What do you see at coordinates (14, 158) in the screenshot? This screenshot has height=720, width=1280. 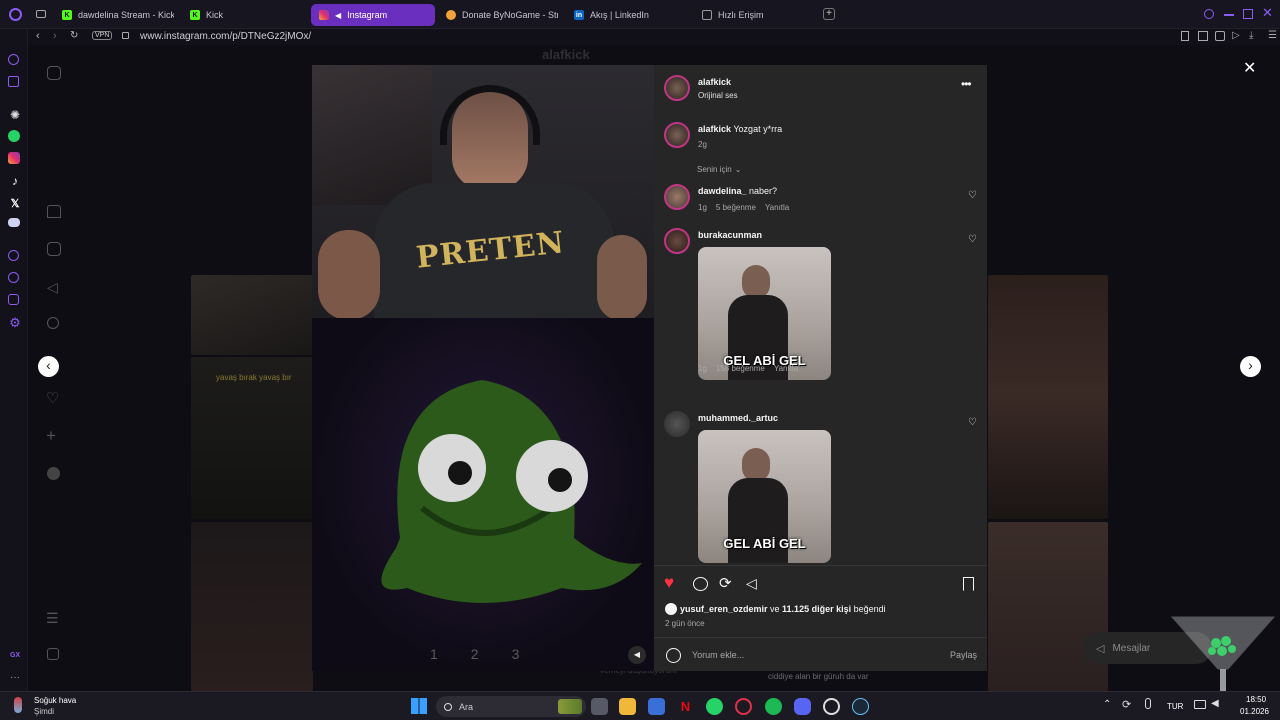 I see `instagram-icon` at bounding box center [14, 158].